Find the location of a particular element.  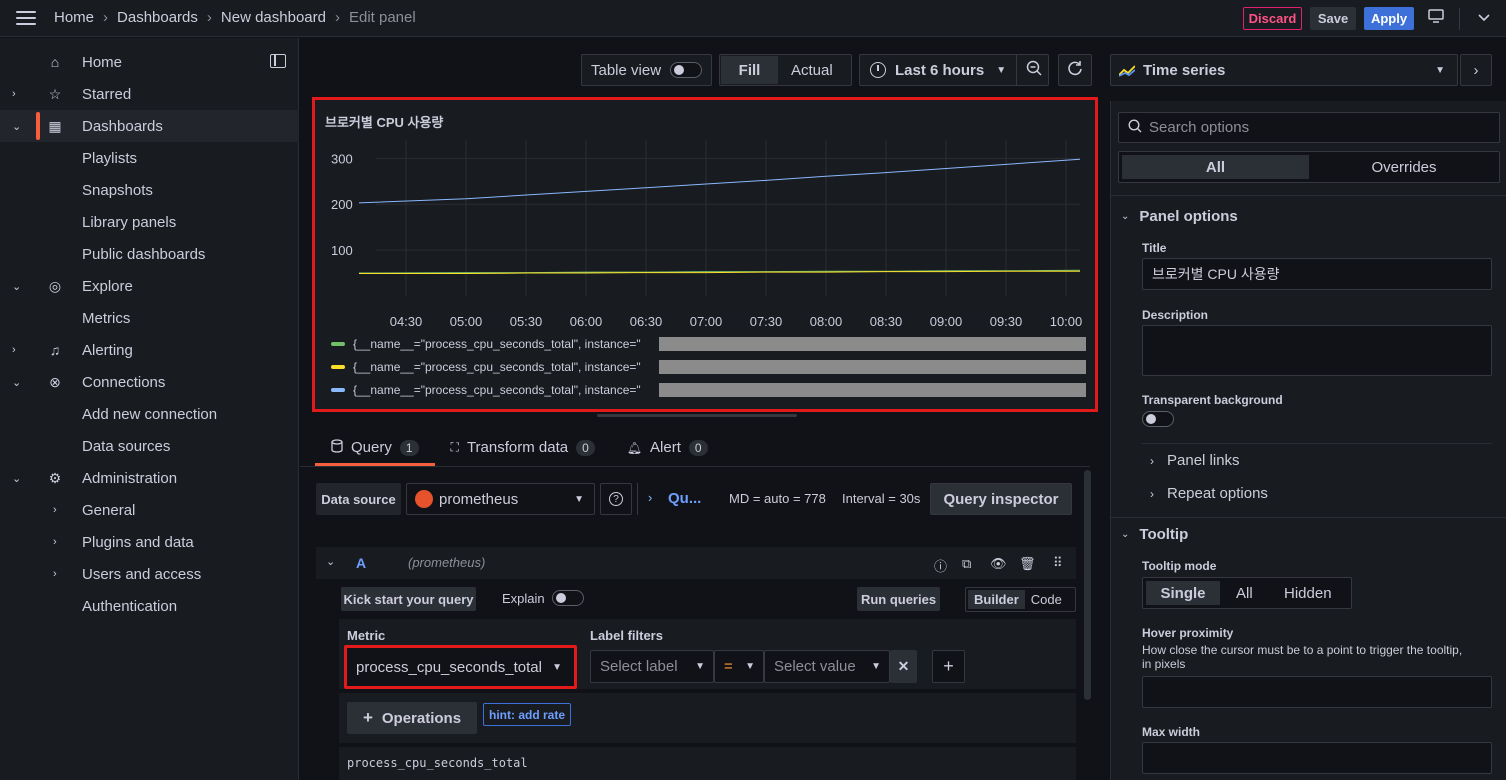

operator-dropdown: = ▼ is located at coordinates (739, 666).